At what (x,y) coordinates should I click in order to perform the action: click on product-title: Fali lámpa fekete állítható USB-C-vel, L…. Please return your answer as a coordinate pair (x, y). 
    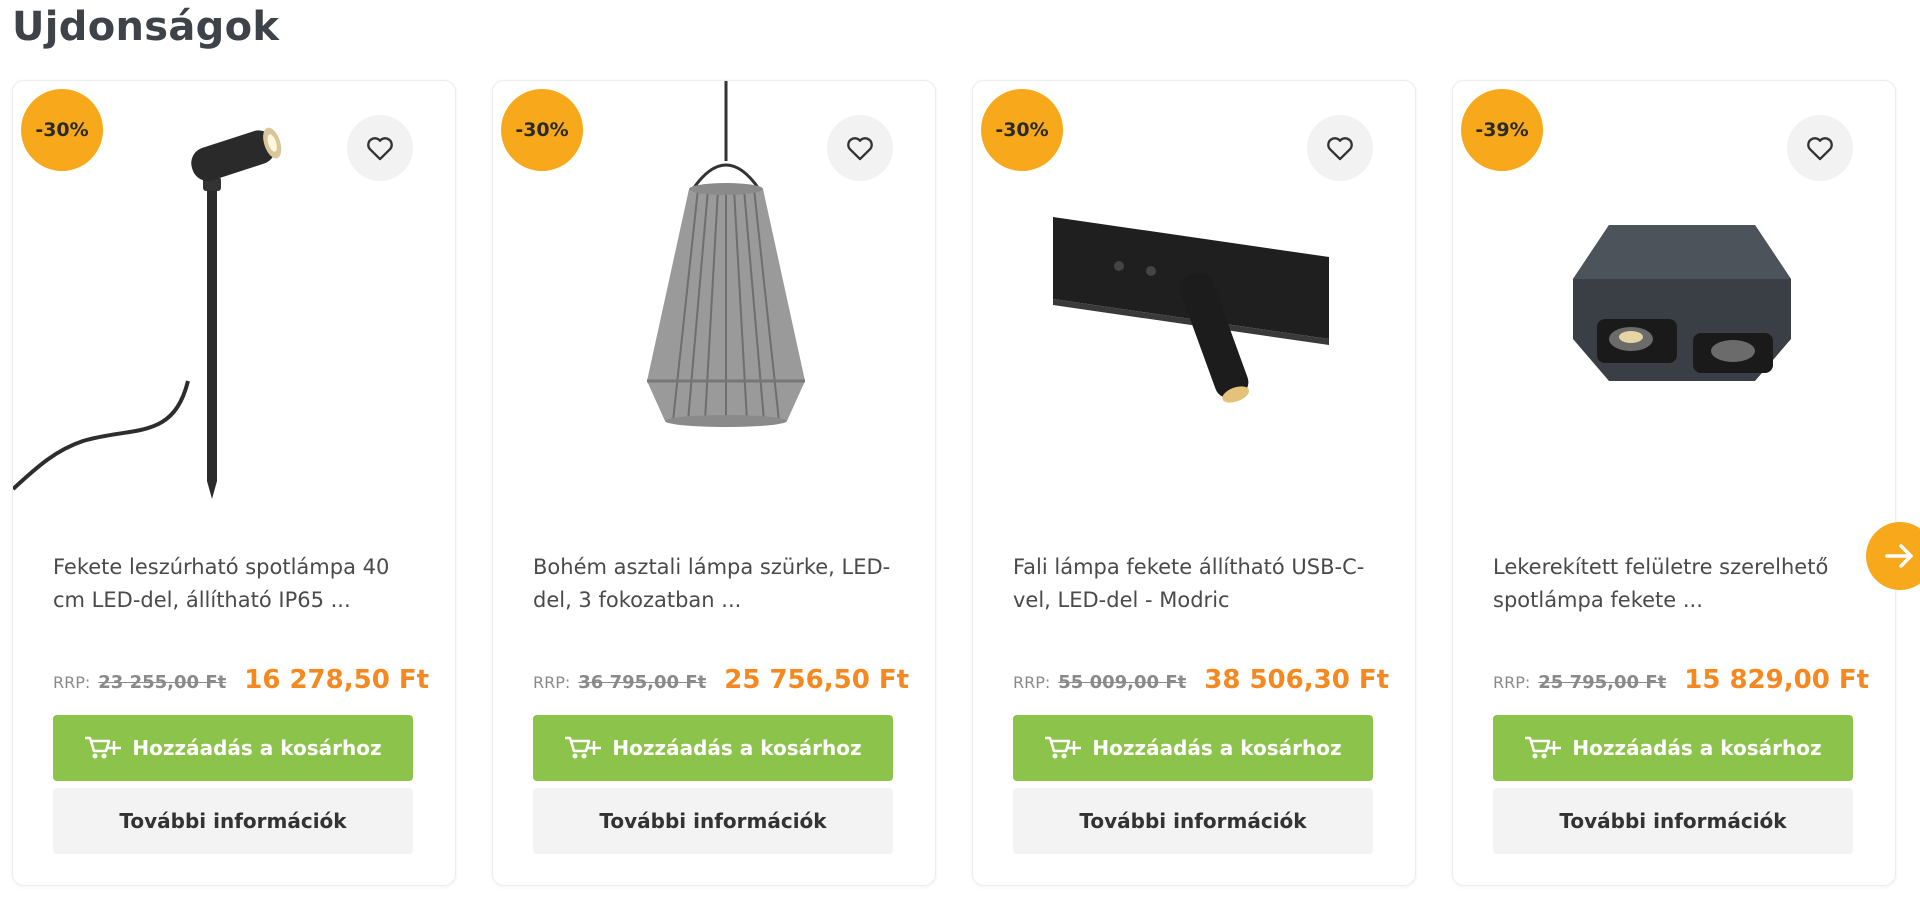
    Looking at the image, I should click on (1195, 584).